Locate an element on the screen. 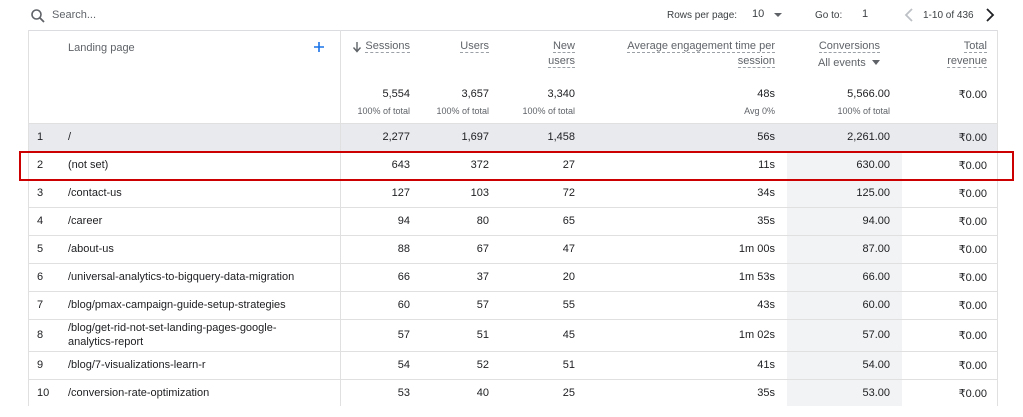 The image size is (1023, 417). search-input is located at coordinates (202, 15).